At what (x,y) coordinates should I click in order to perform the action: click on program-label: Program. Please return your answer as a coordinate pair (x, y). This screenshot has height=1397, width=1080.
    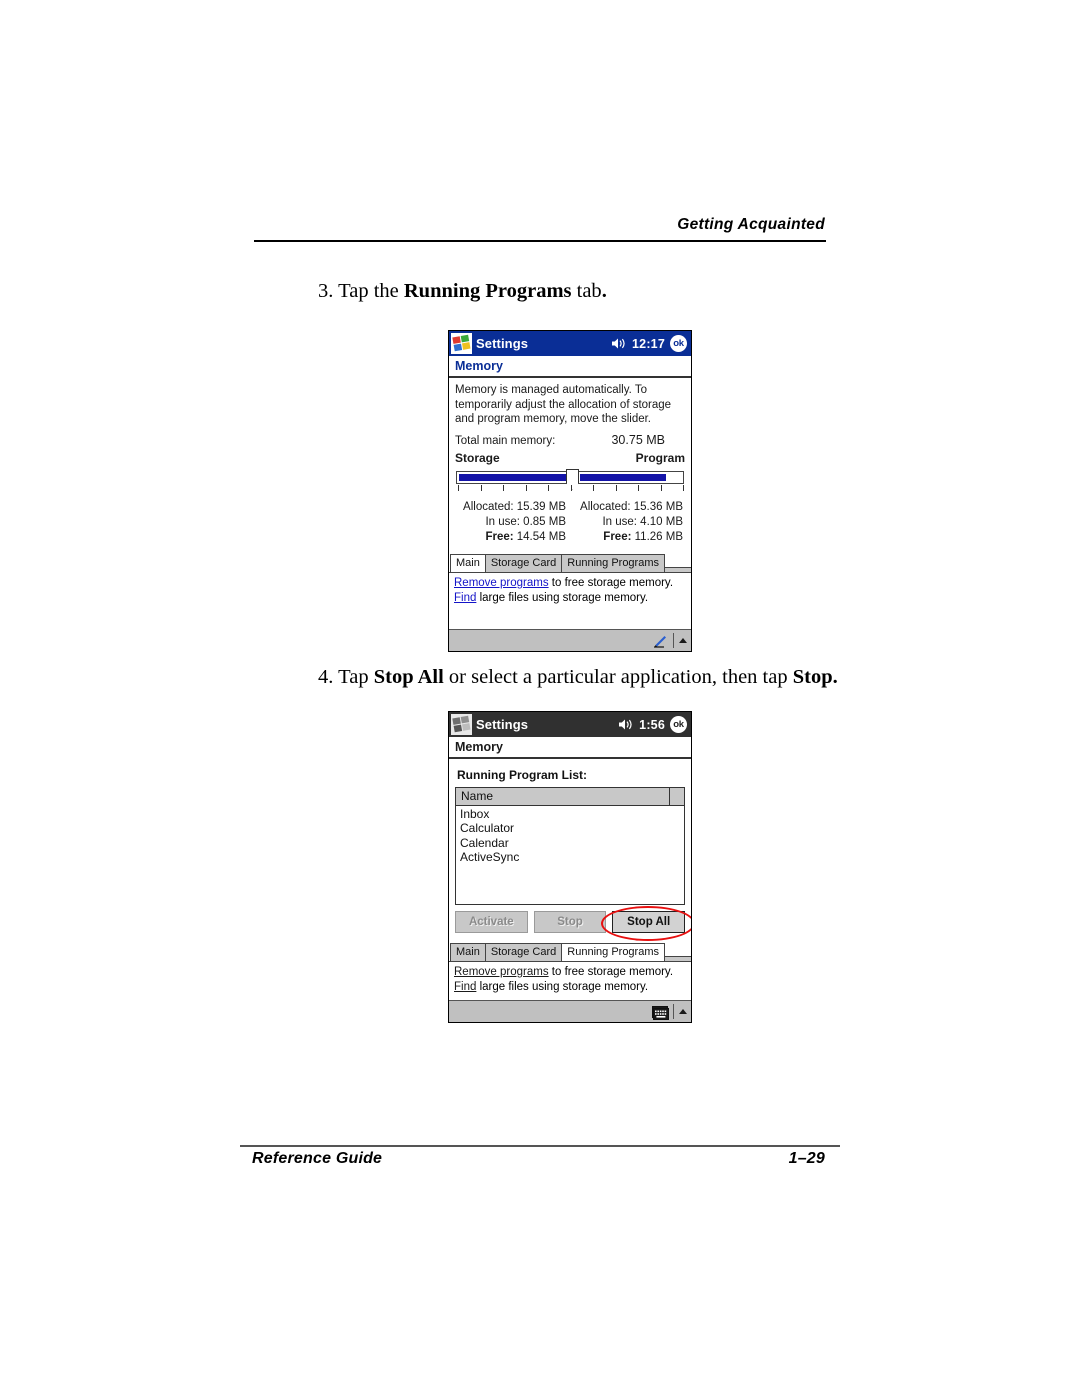
    Looking at the image, I should click on (660, 458).